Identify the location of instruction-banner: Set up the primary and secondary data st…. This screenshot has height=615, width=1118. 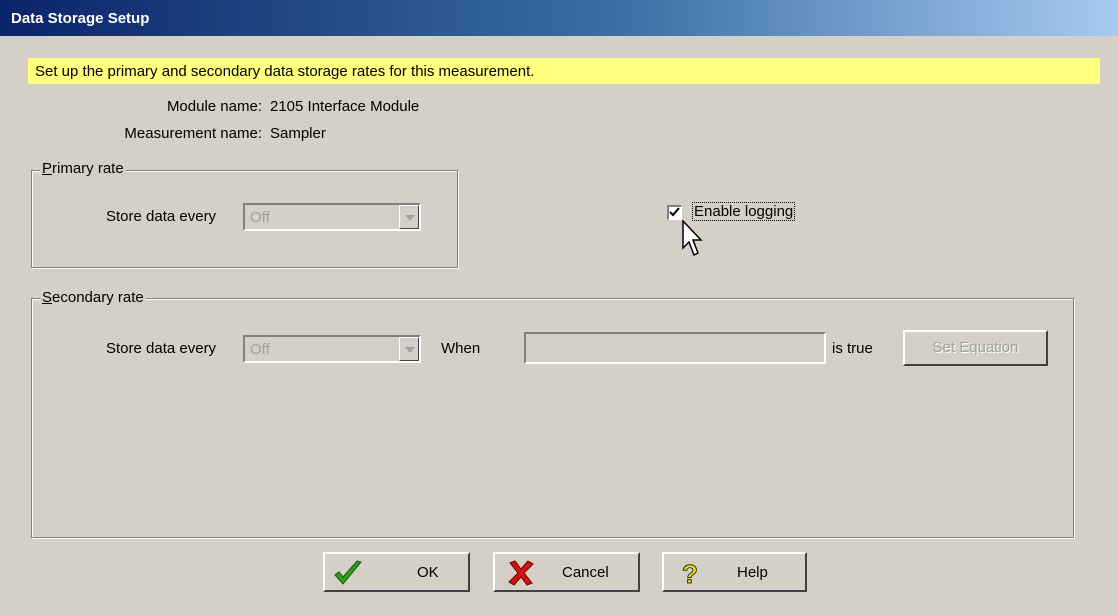
(564, 71).